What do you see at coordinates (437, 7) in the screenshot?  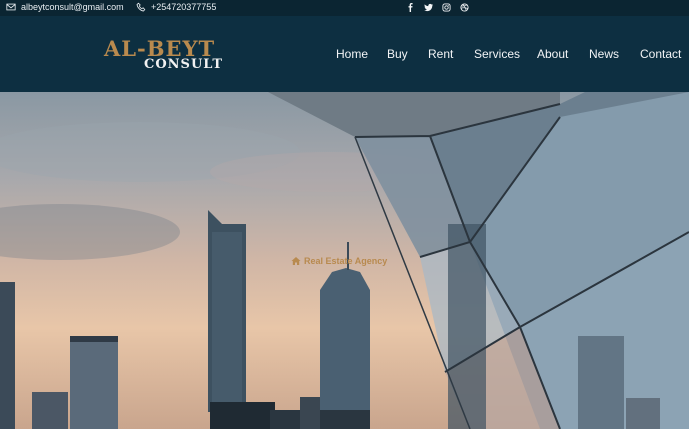 I see `social-links` at bounding box center [437, 7].